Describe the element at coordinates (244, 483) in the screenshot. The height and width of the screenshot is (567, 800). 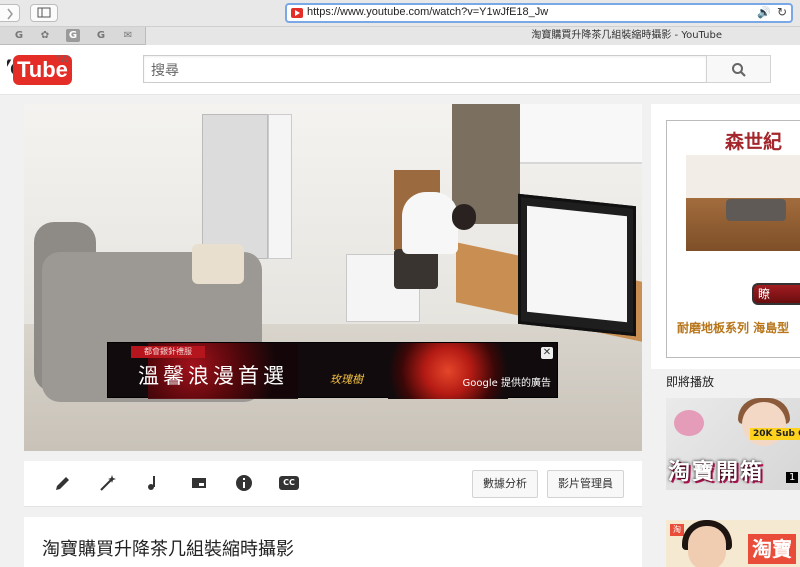
I see `info-icon` at that location.